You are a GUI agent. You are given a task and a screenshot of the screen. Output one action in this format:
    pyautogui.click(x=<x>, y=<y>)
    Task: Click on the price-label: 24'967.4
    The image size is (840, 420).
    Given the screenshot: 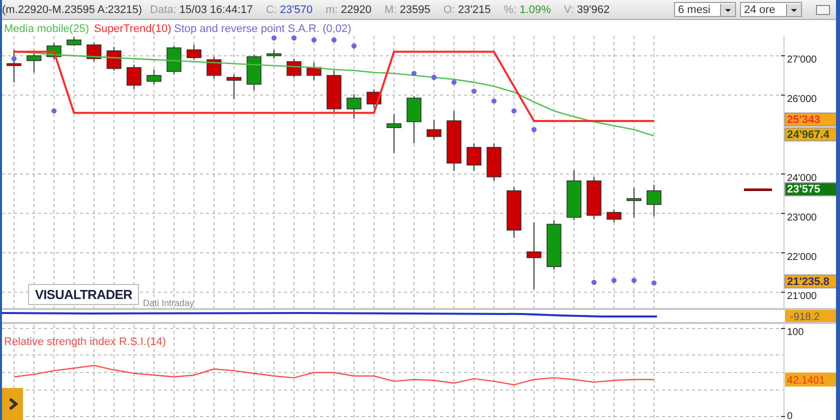 What is the action you would take?
    pyautogui.click(x=810, y=134)
    